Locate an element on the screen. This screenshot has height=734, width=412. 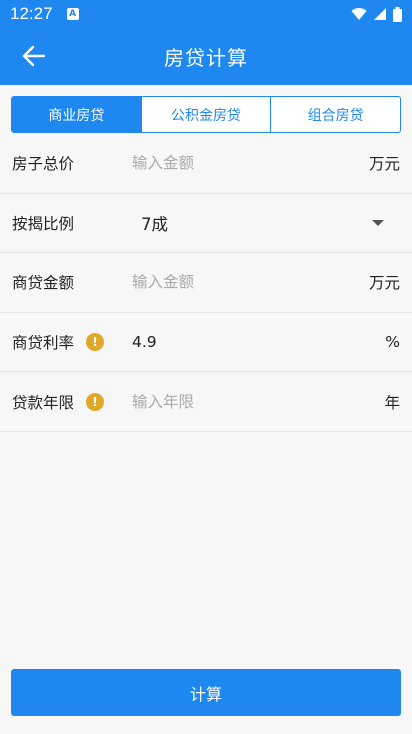
mortgage-ratio-value: 7成 is located at coordinates (154, 224).